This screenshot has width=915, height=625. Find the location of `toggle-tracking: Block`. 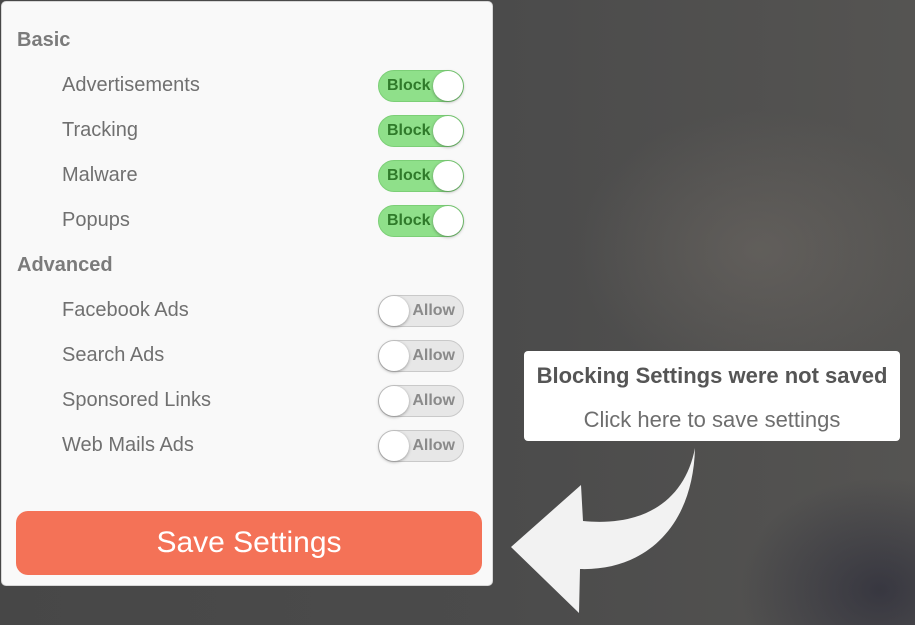

toggle-tracking: Block is located at coordinates (421, 131).